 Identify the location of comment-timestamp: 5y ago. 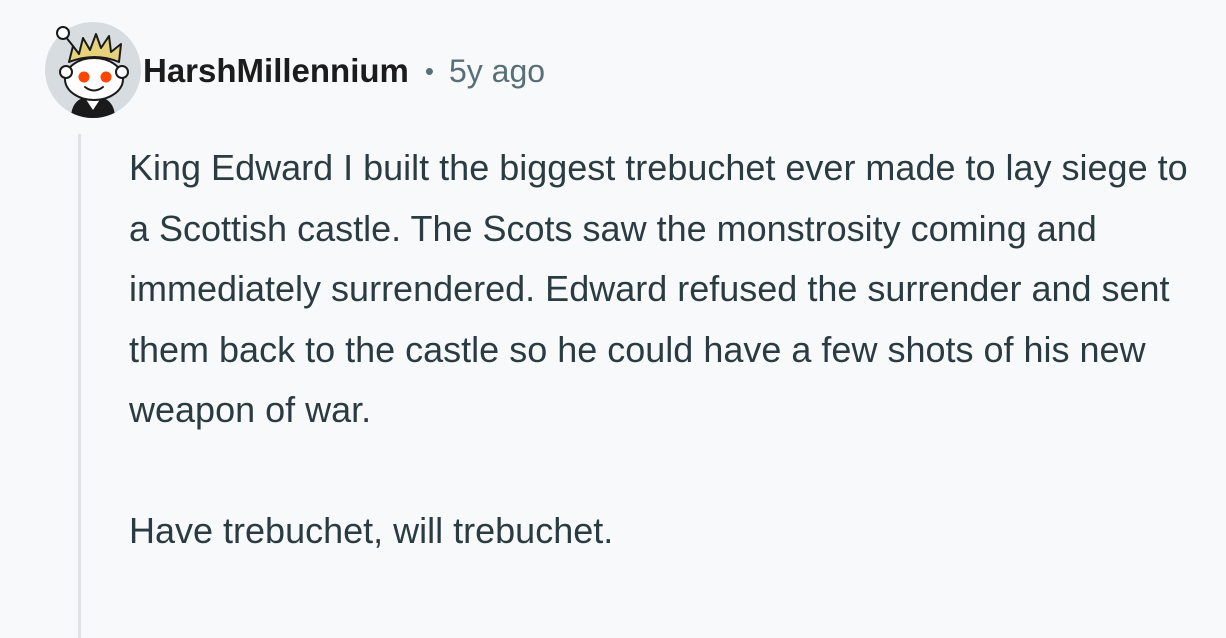
(497, 71).